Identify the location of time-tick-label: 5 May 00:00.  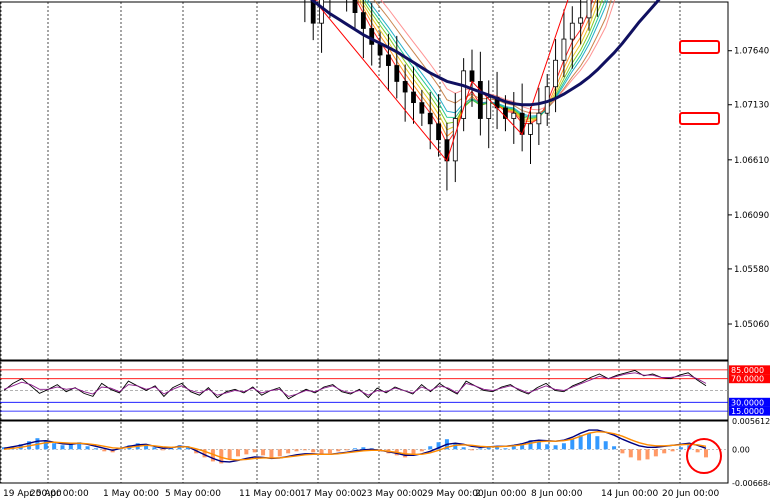
(193, 494).